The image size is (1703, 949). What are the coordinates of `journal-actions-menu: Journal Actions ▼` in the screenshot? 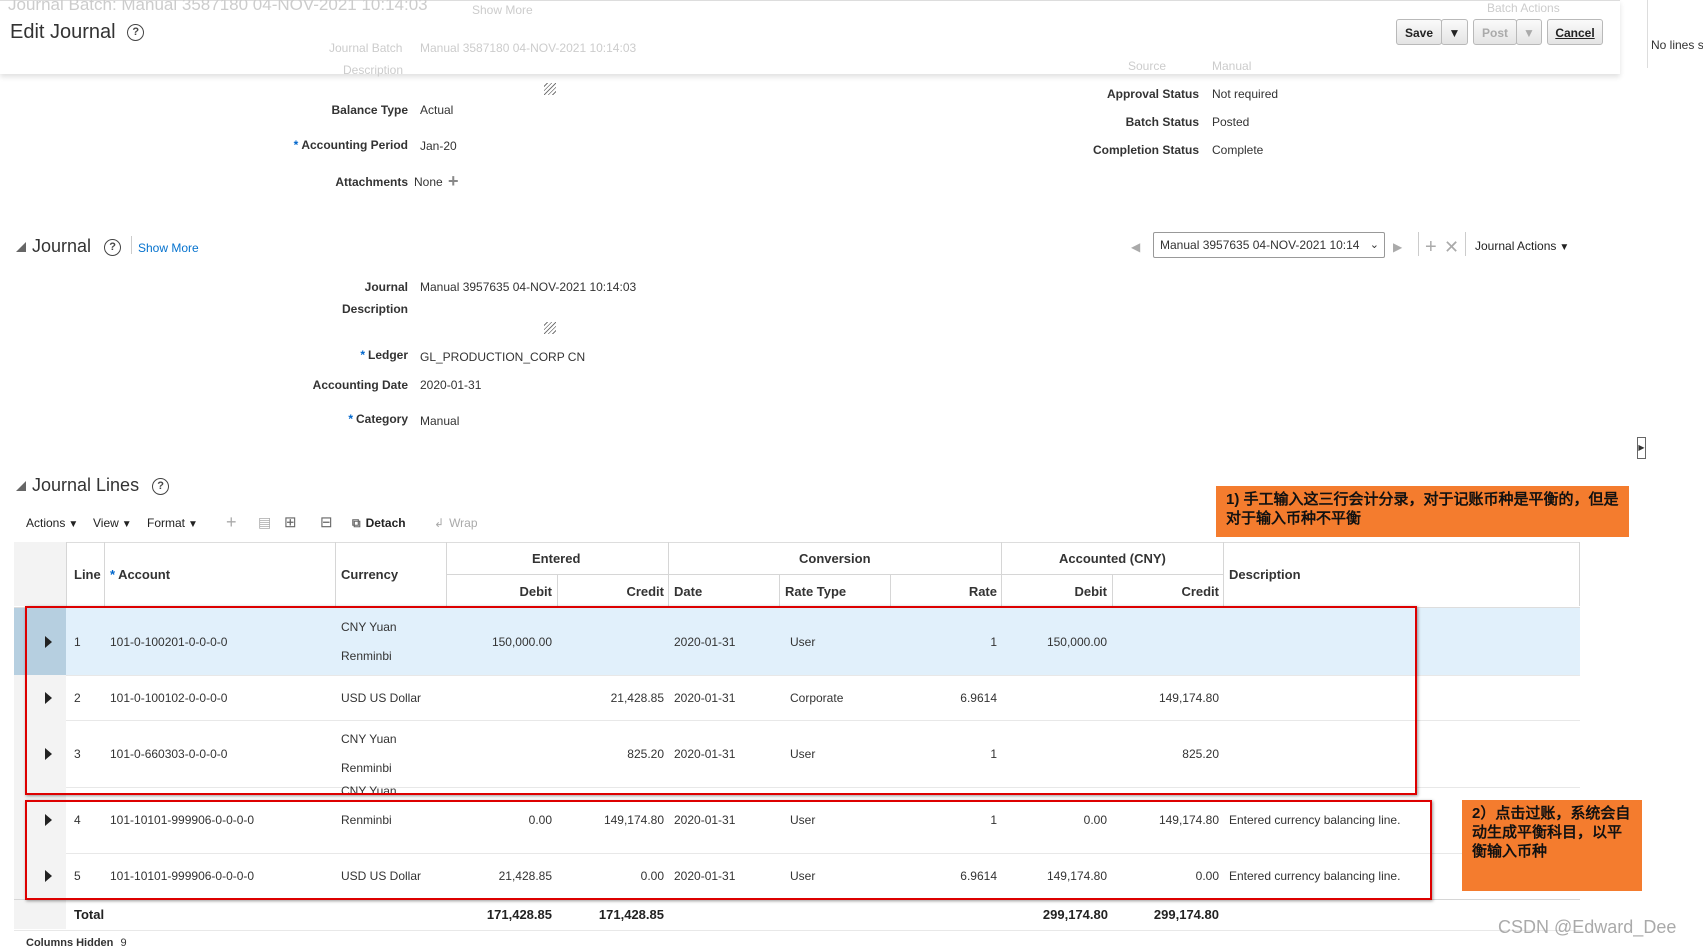 It's located at (1522, 246).